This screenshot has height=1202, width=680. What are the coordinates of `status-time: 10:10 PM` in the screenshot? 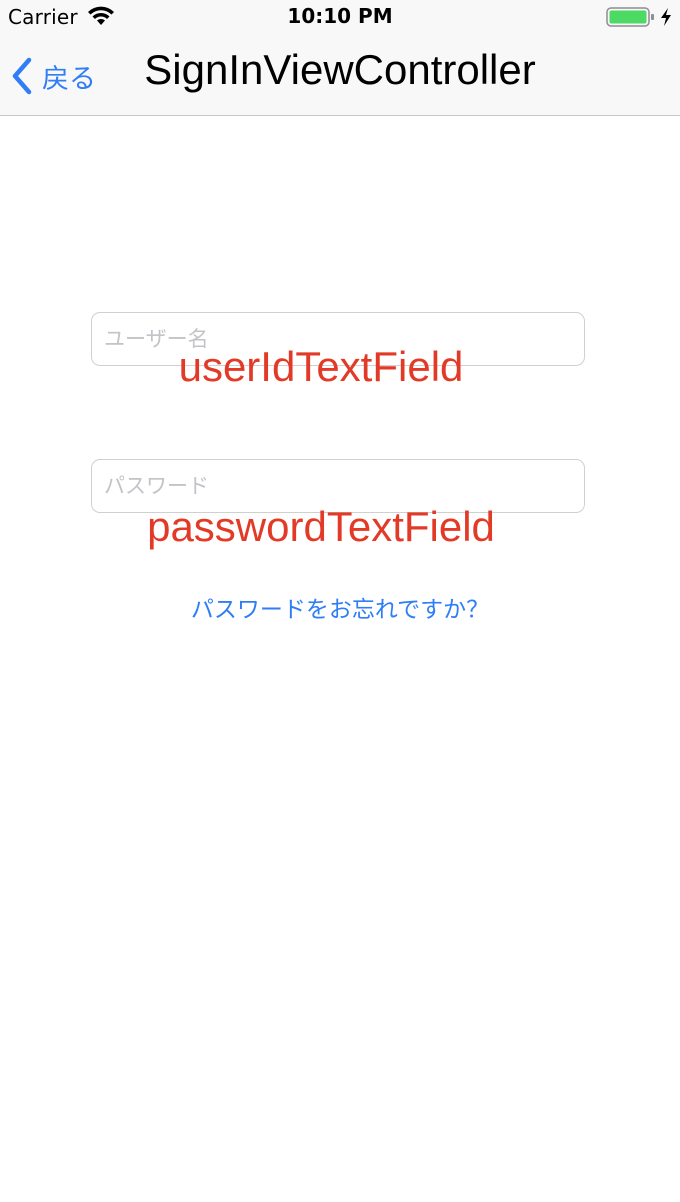 It's located at (340, 16).